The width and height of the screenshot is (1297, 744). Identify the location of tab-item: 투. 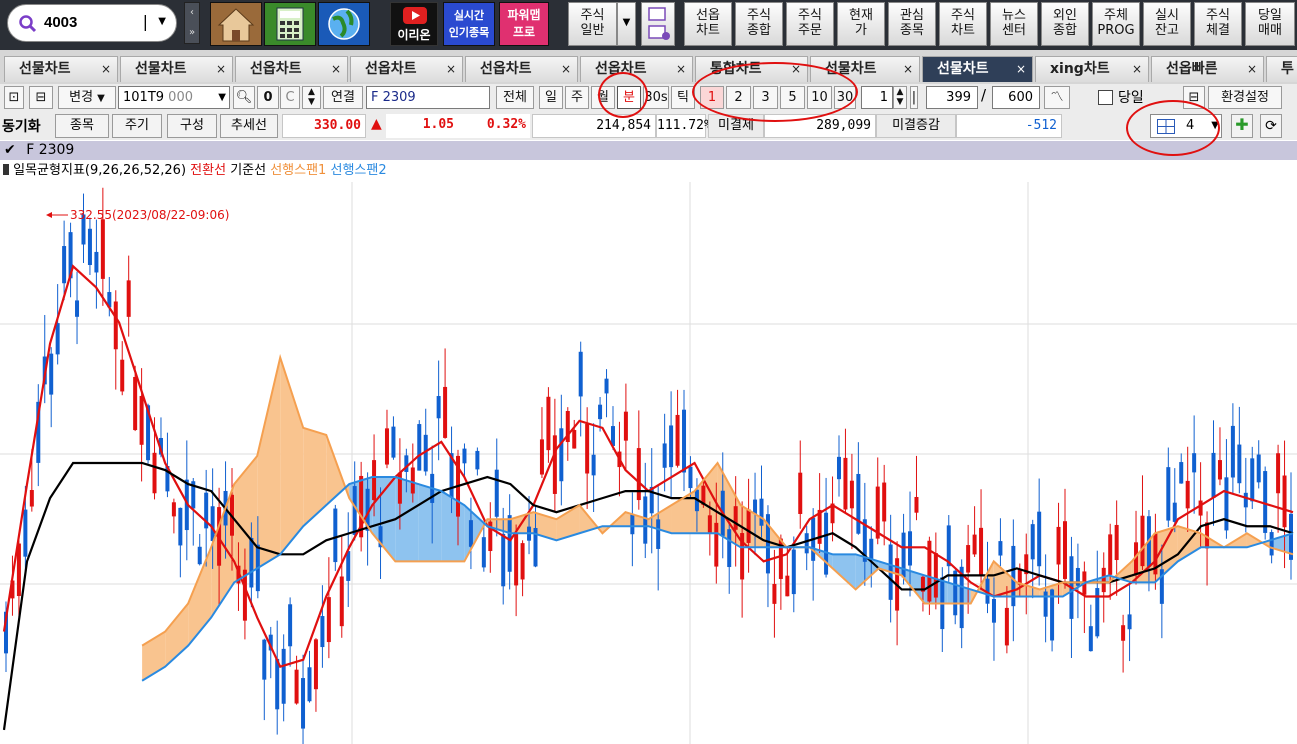
(1281, 69).